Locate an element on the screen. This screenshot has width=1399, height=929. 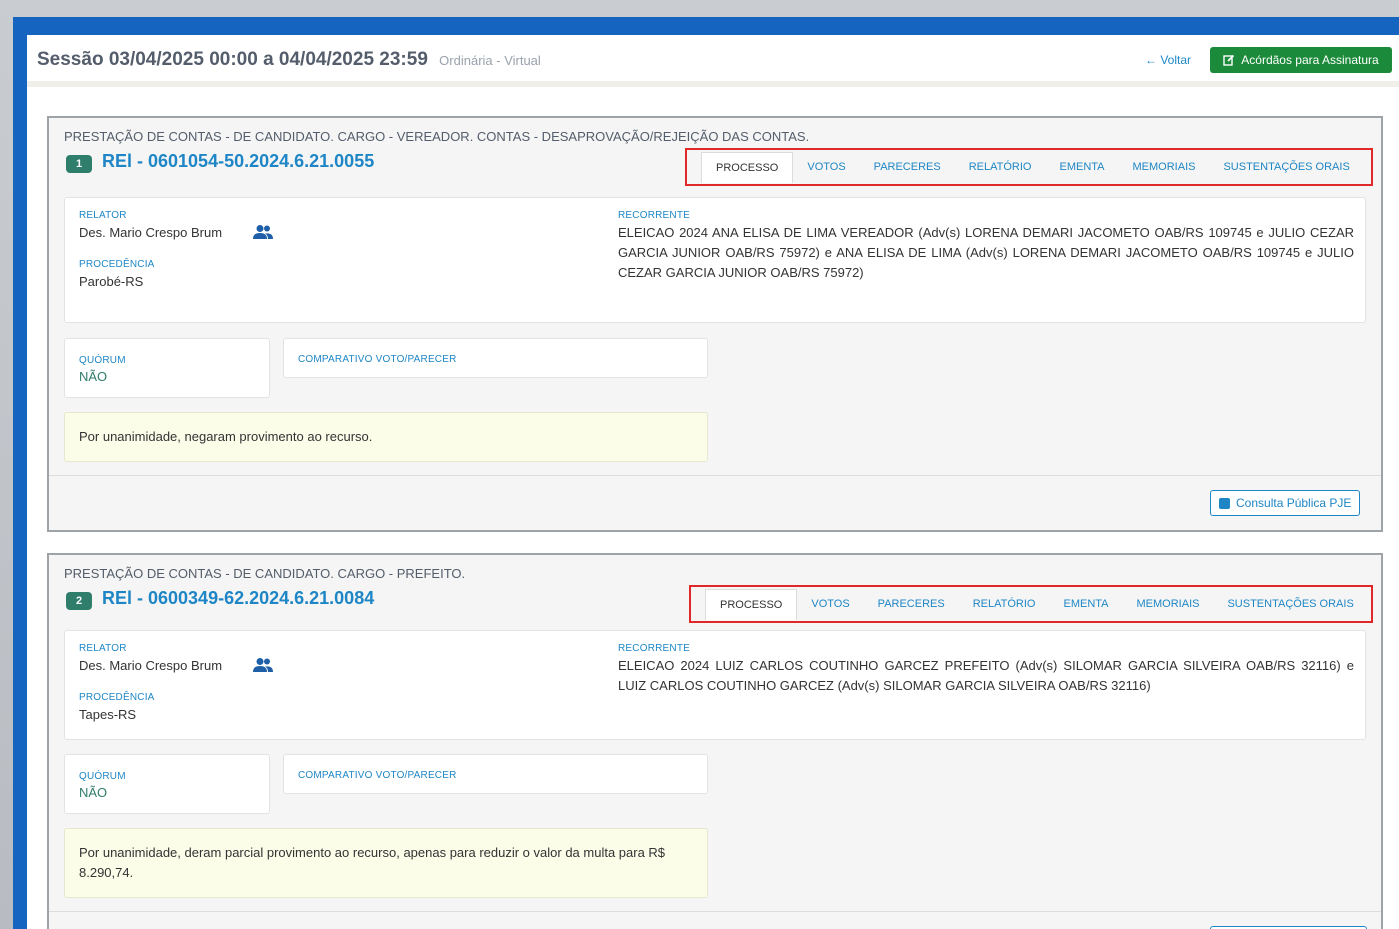
back-link: ← Voltar is located at coordinates (1168, 60).